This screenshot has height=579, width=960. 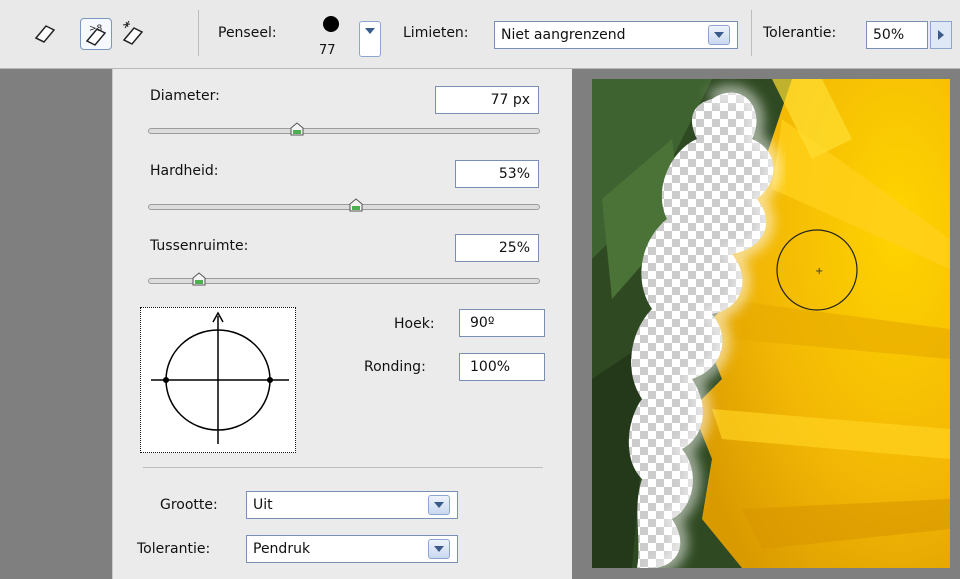 I want to click on hardness-slider-thumb, so click(x=356, y=205).